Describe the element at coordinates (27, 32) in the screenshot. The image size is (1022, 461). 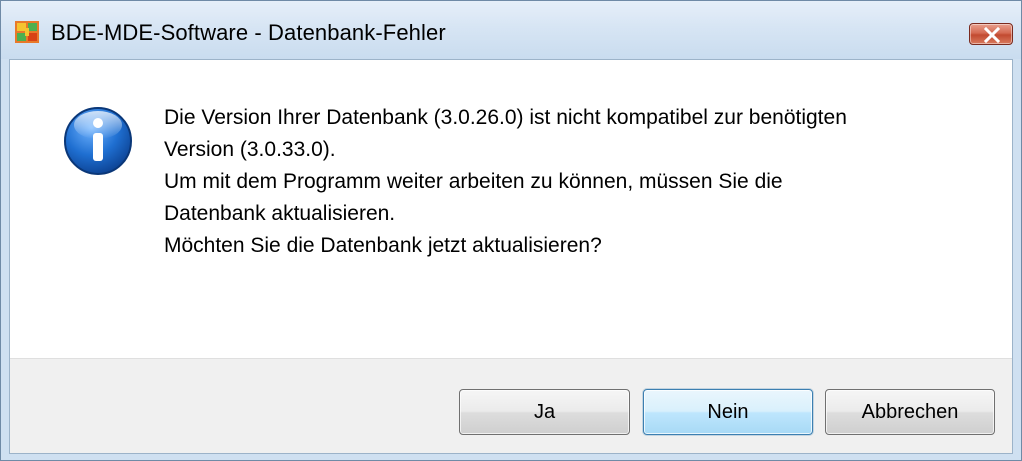
I see `app-icon` at that location.